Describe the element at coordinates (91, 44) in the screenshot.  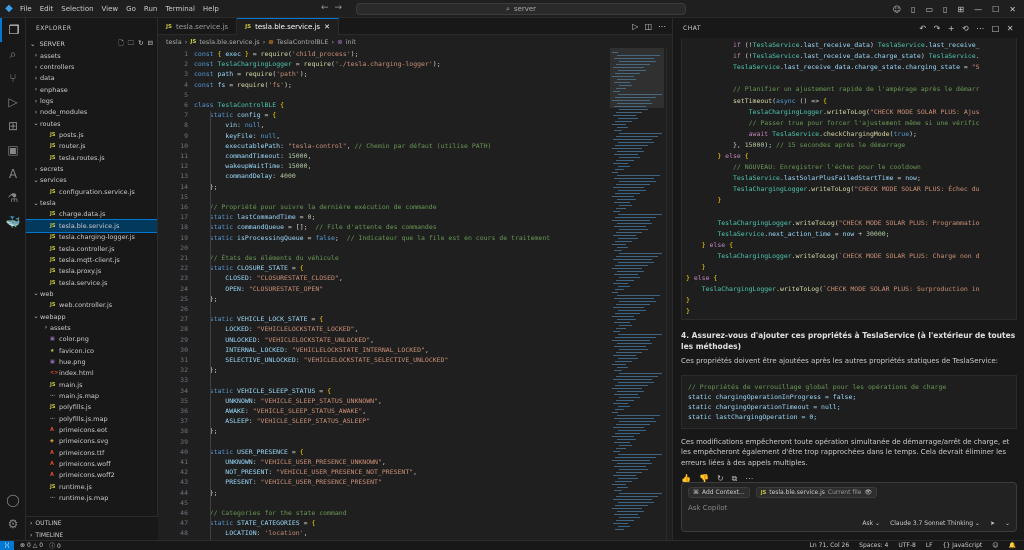
I see `explorer-root-row: ⌄ SERVER 🗋 🗀 ↻ ⊟` at that location.